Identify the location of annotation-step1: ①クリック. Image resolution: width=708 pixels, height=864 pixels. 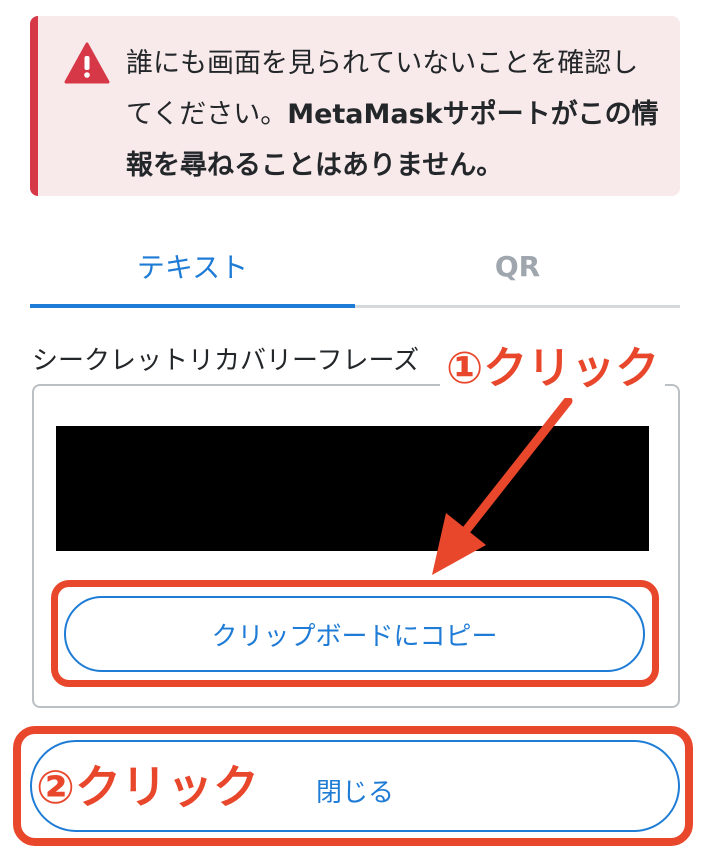
(553, 369).